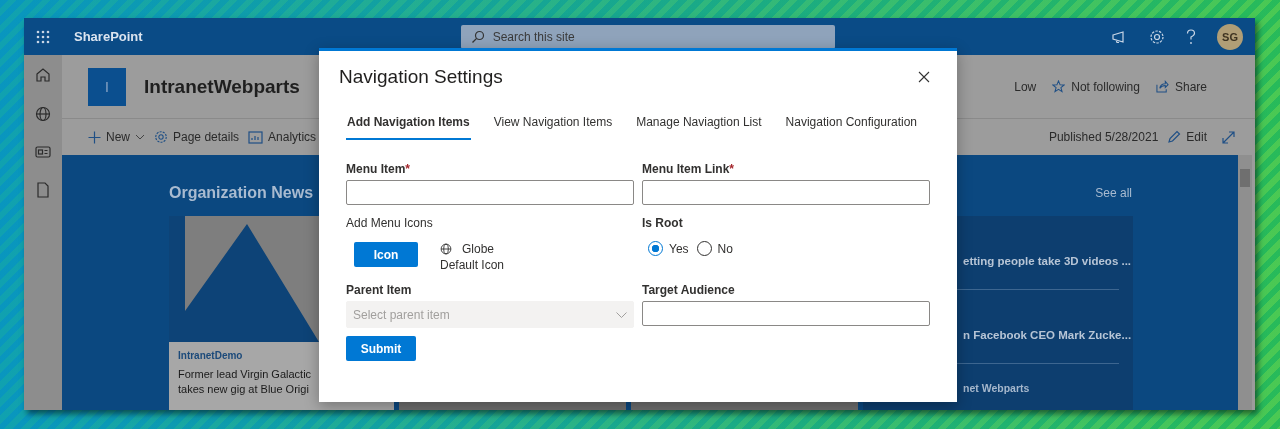 The width and height of the screenshot is (1280, 429). I want to click on dialog-title: Navigation Settings, so click(421, 77).